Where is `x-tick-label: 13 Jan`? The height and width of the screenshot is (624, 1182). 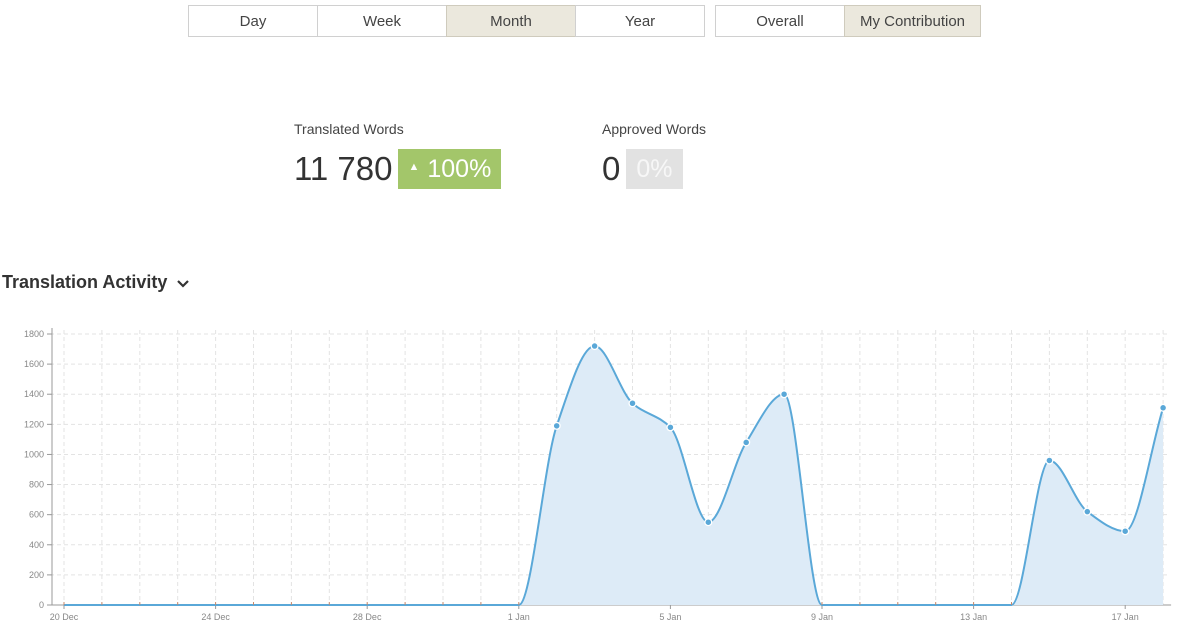 x-tick-label: 13 Jan is located at coordinates (973, 617).